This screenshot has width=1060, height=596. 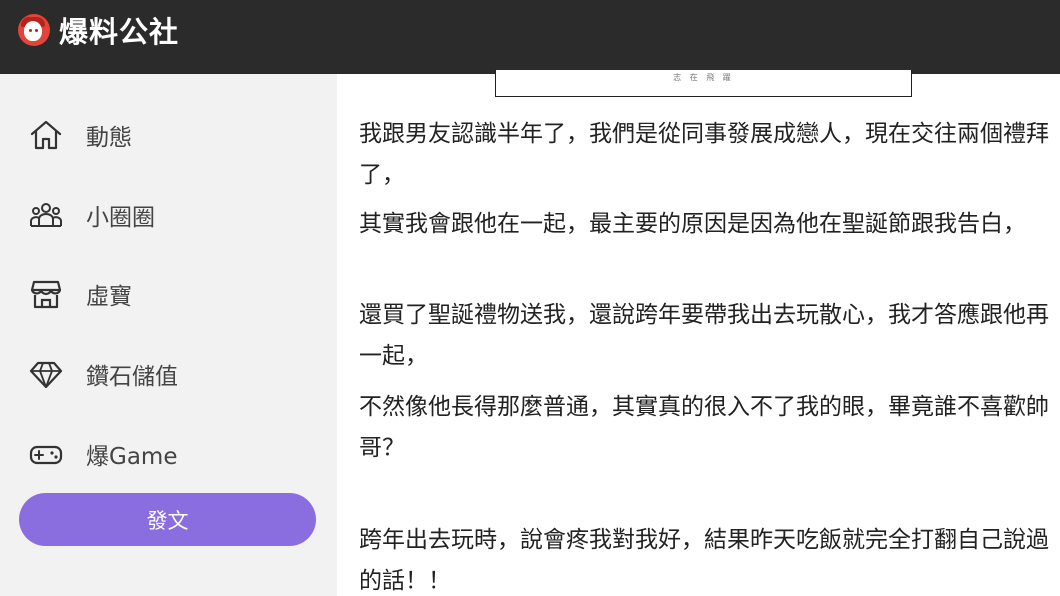 What do you see at coordinates (80, 294) in the screenshot?
I see `sidebar-item-items: 虛寶` at bounding box center [80, 294].